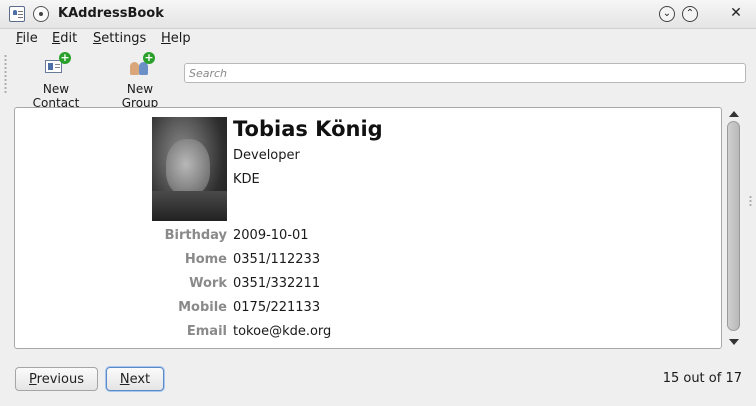 Image resolution: width=756 pixels, height=406 pixels. Describe the element at coordinates (202, 307) in the screenshot. I see `field-label: Mobile` at that location.